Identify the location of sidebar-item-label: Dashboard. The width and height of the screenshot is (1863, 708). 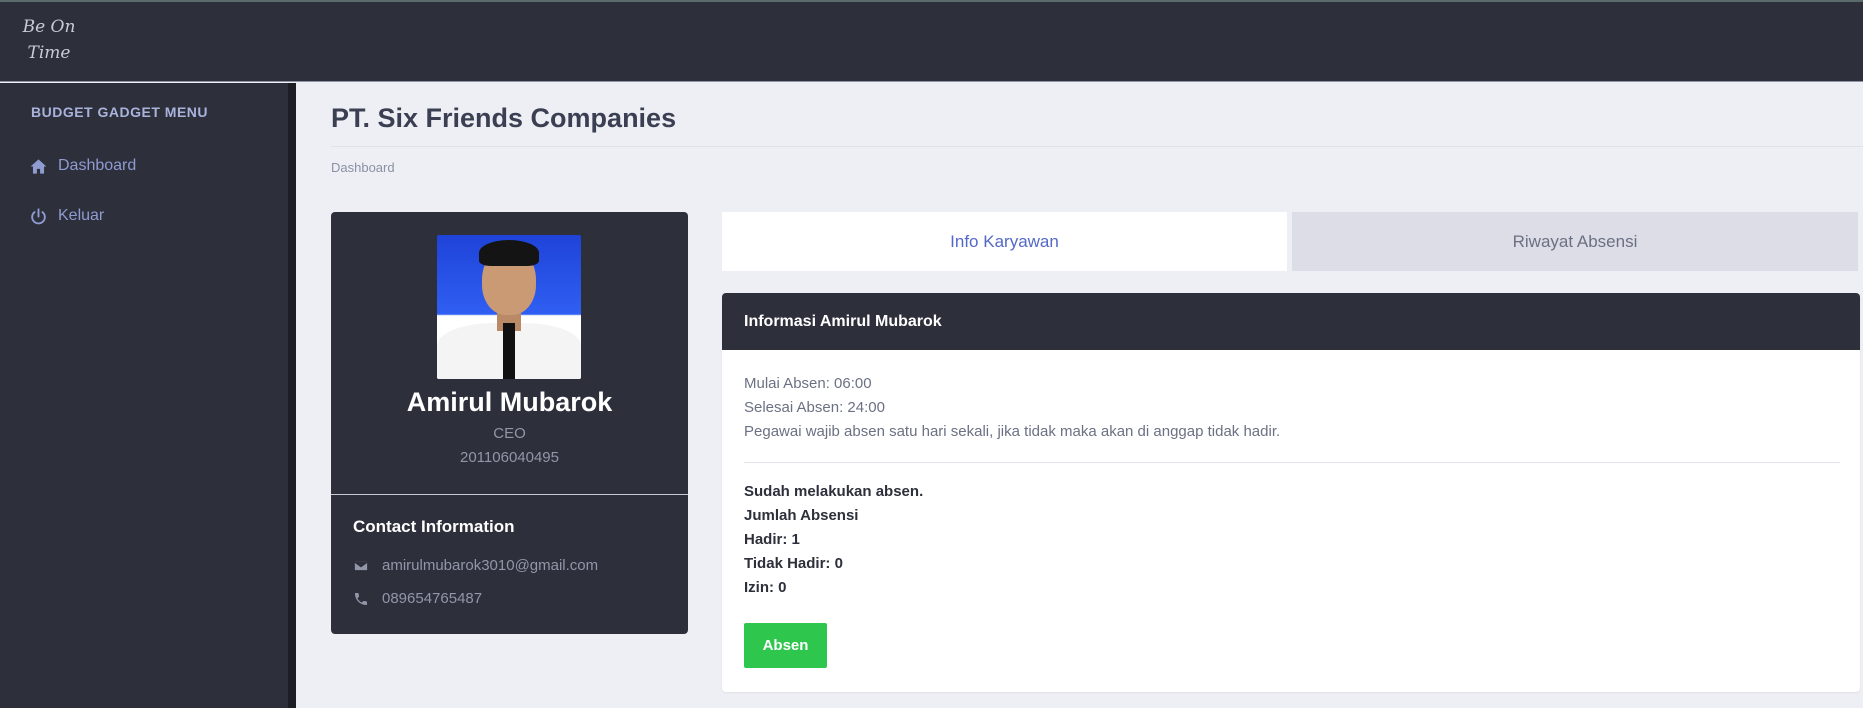
(97, 165).